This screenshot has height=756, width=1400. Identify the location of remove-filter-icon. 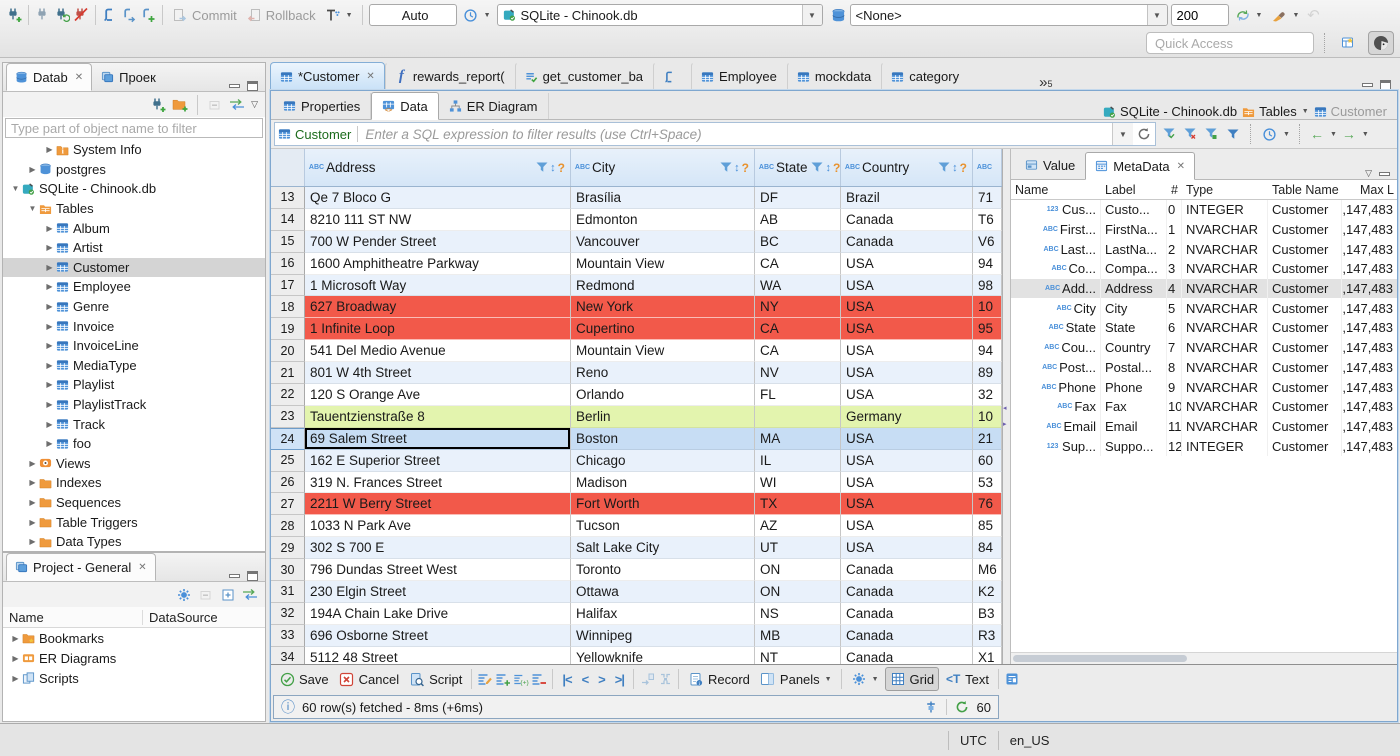
(1191, 134).